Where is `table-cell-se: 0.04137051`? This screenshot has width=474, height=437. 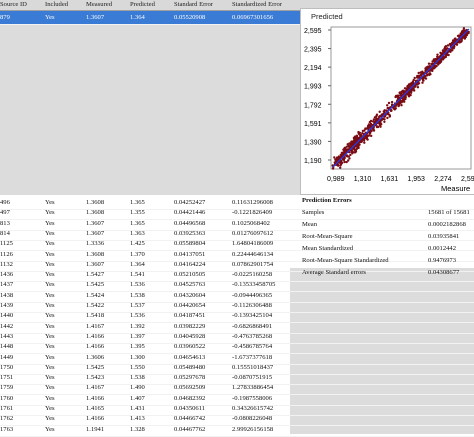
table-cell-se: 0.04137051 is located at coordinates (190, 254).